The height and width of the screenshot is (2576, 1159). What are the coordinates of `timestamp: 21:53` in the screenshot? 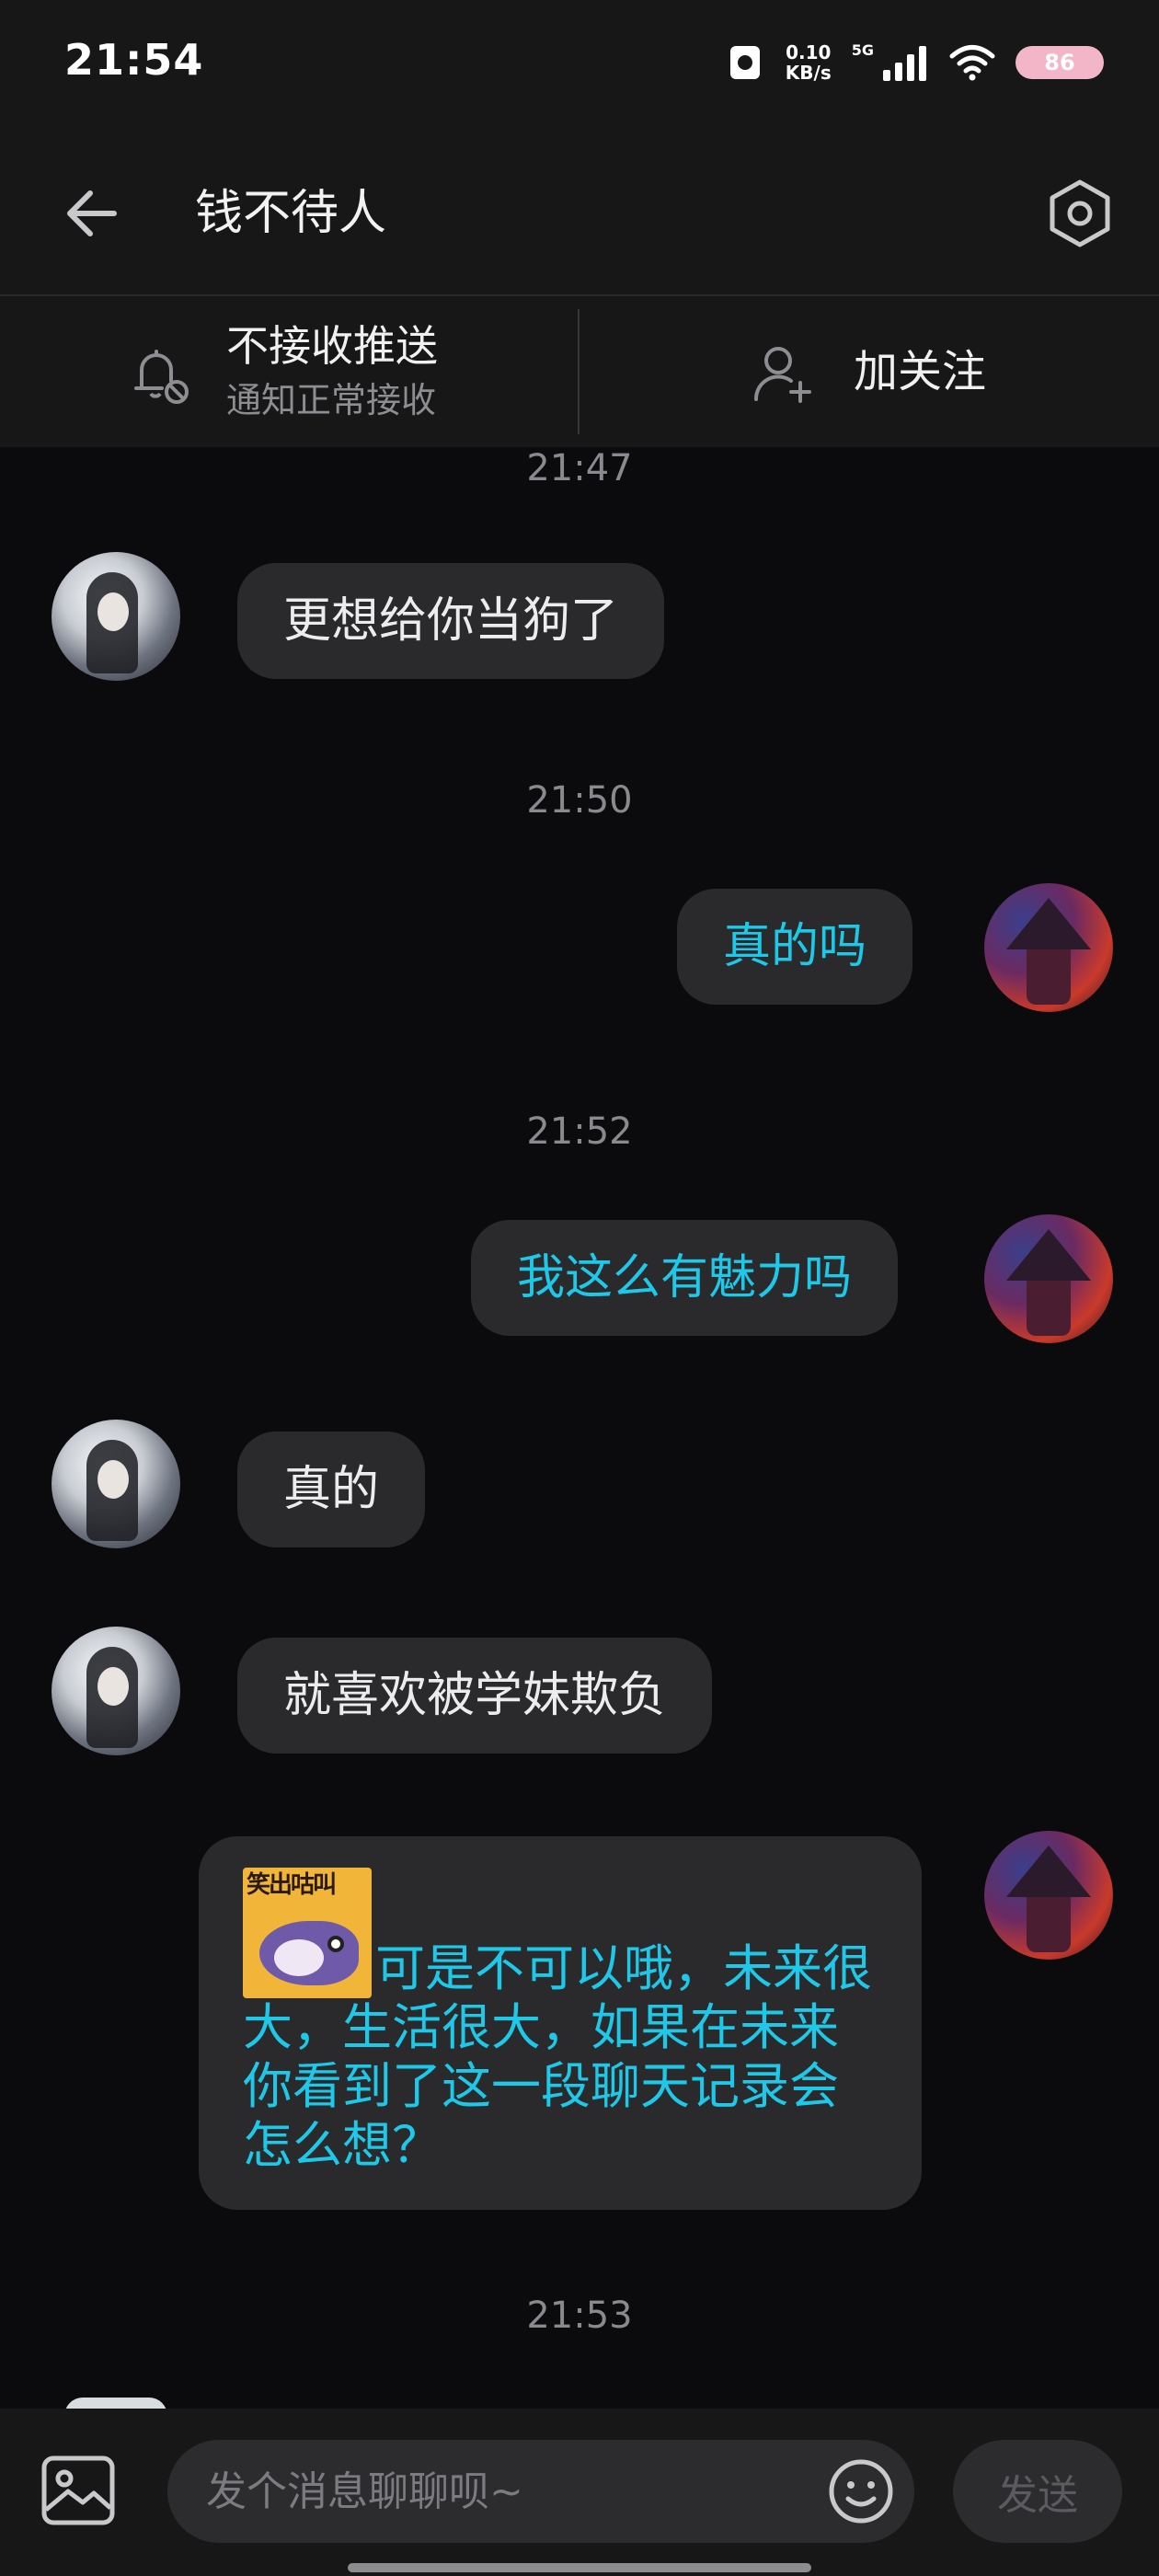 It's located at (579, 2315).